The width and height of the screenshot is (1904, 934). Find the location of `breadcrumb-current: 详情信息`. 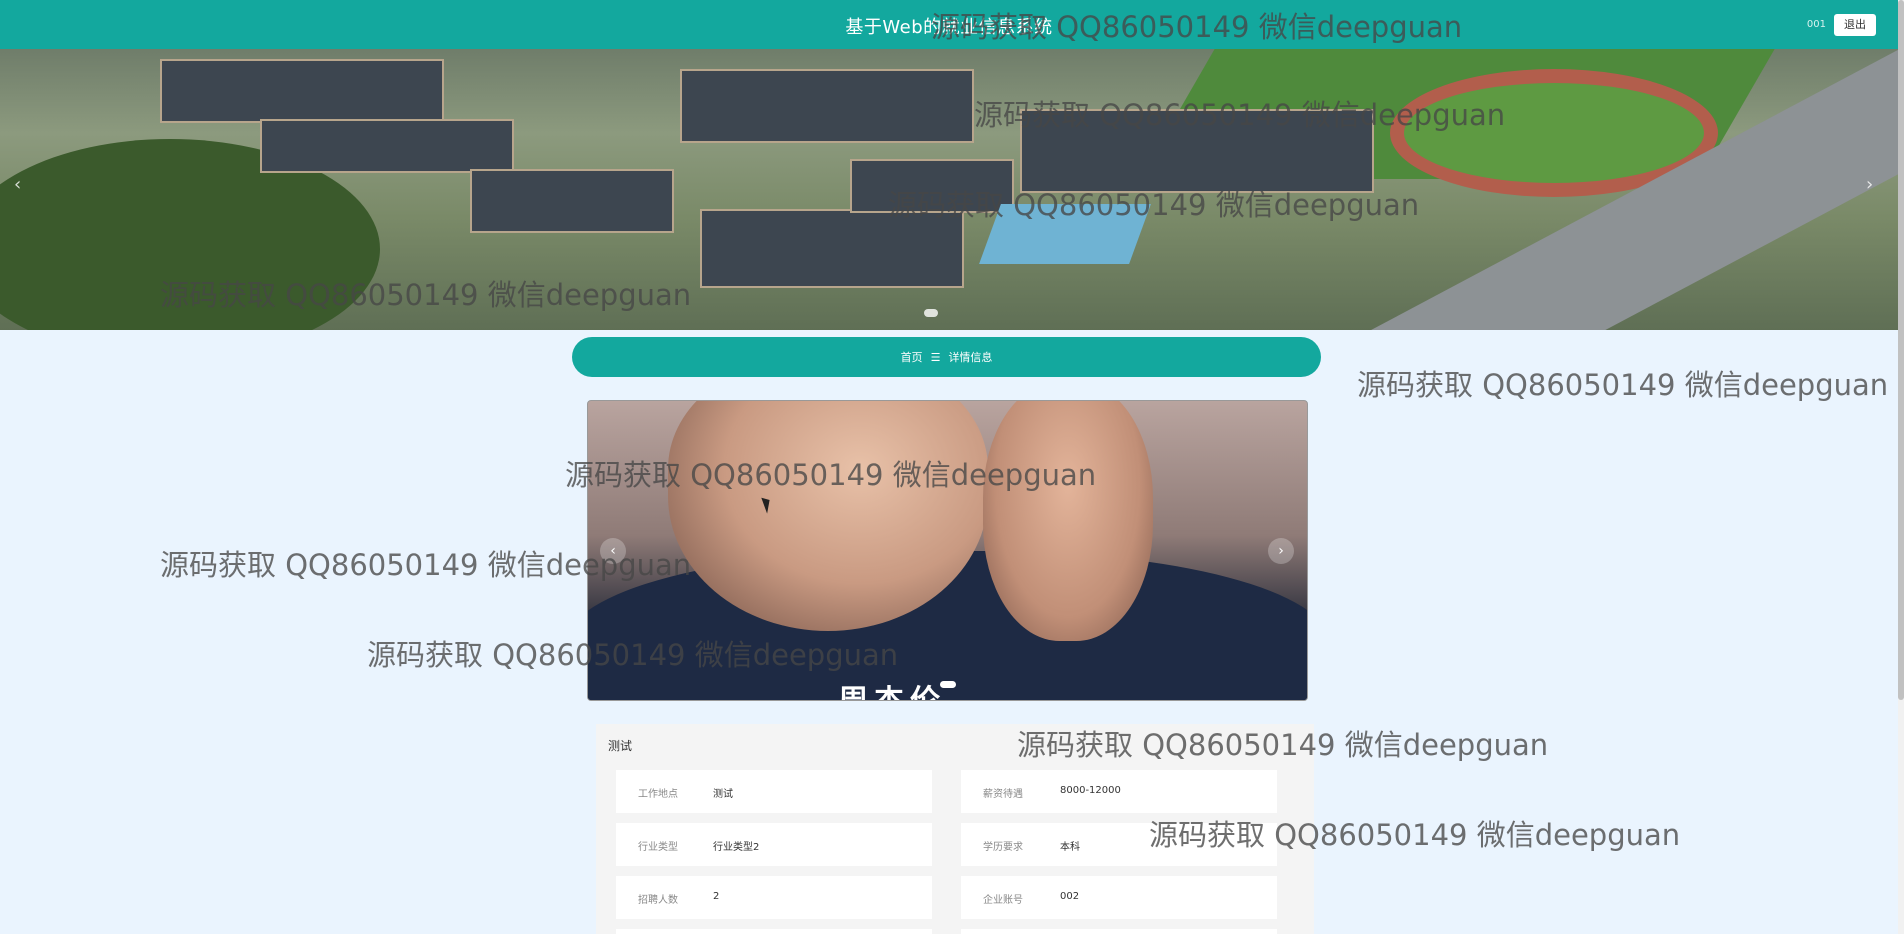

breadcrumb-current: 详情信息 is located at coordinates (970, 357).